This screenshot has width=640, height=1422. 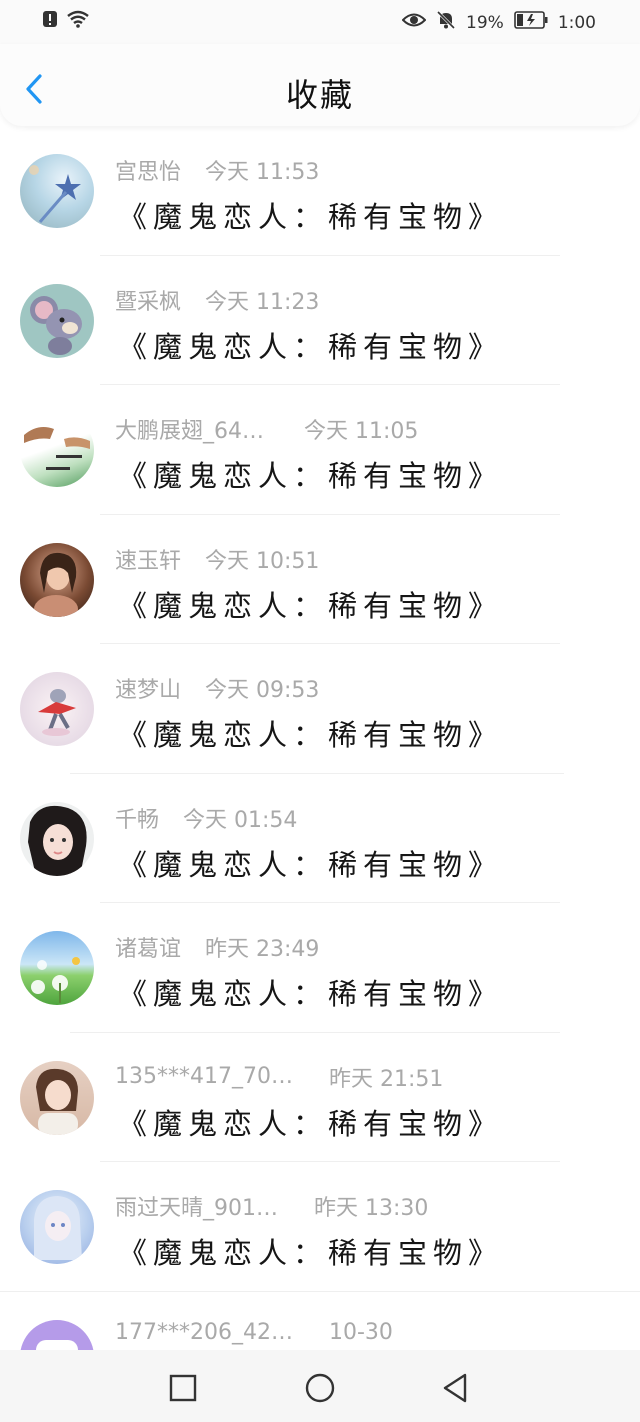 What do you see at coordinates (446, 22) in the screenshot?
I see `mute-bell-icon` at bounding box center [446, 22].